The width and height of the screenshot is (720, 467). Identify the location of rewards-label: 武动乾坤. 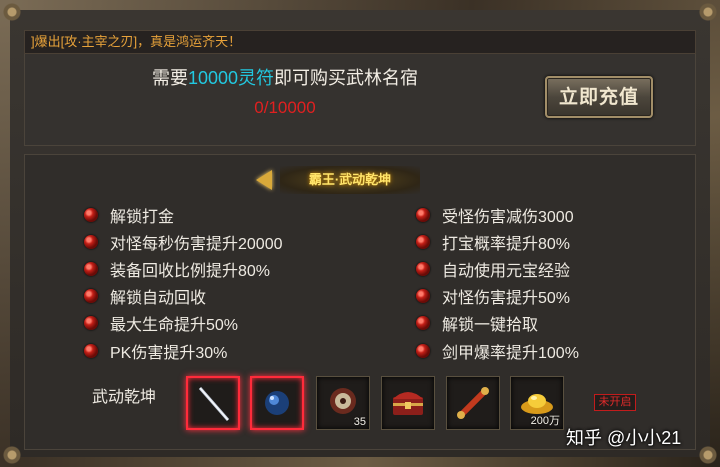
(124, 397).